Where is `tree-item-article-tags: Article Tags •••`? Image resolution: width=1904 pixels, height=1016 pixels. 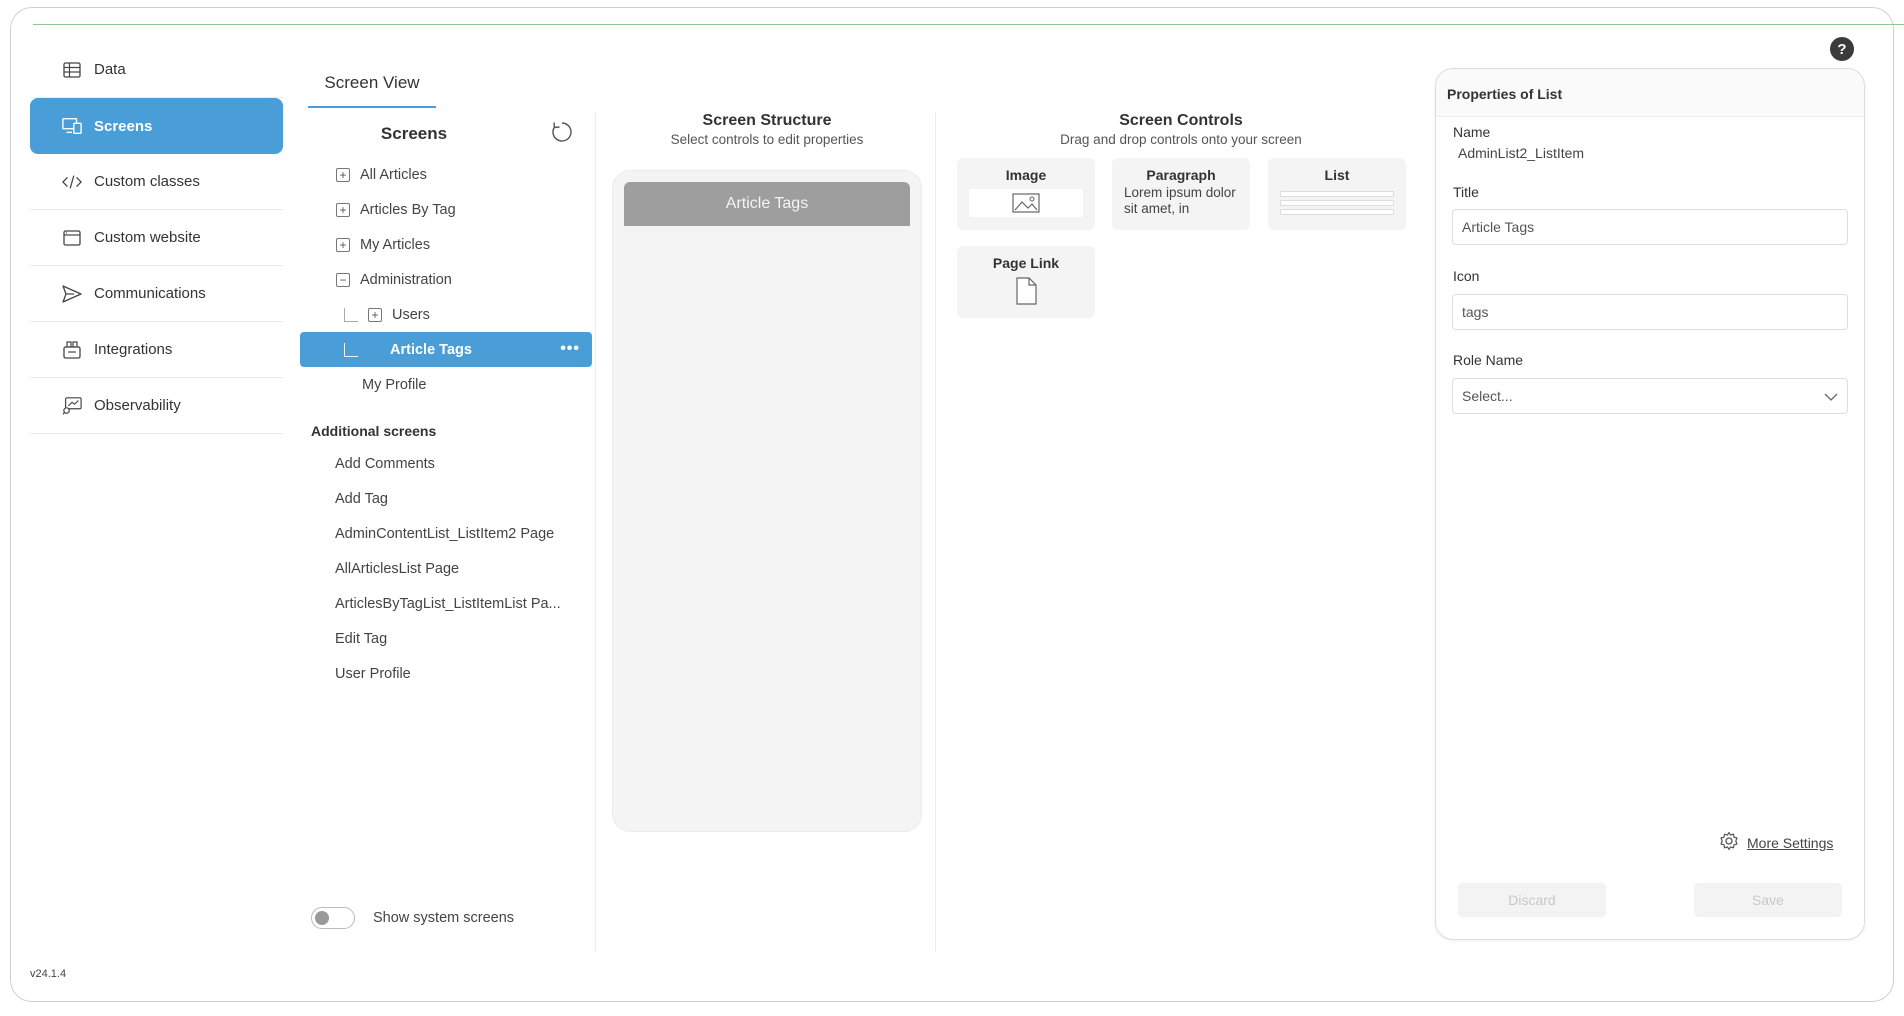 tree-item-article-tags: Article Tags ••• is located at coordinates (446, 349).